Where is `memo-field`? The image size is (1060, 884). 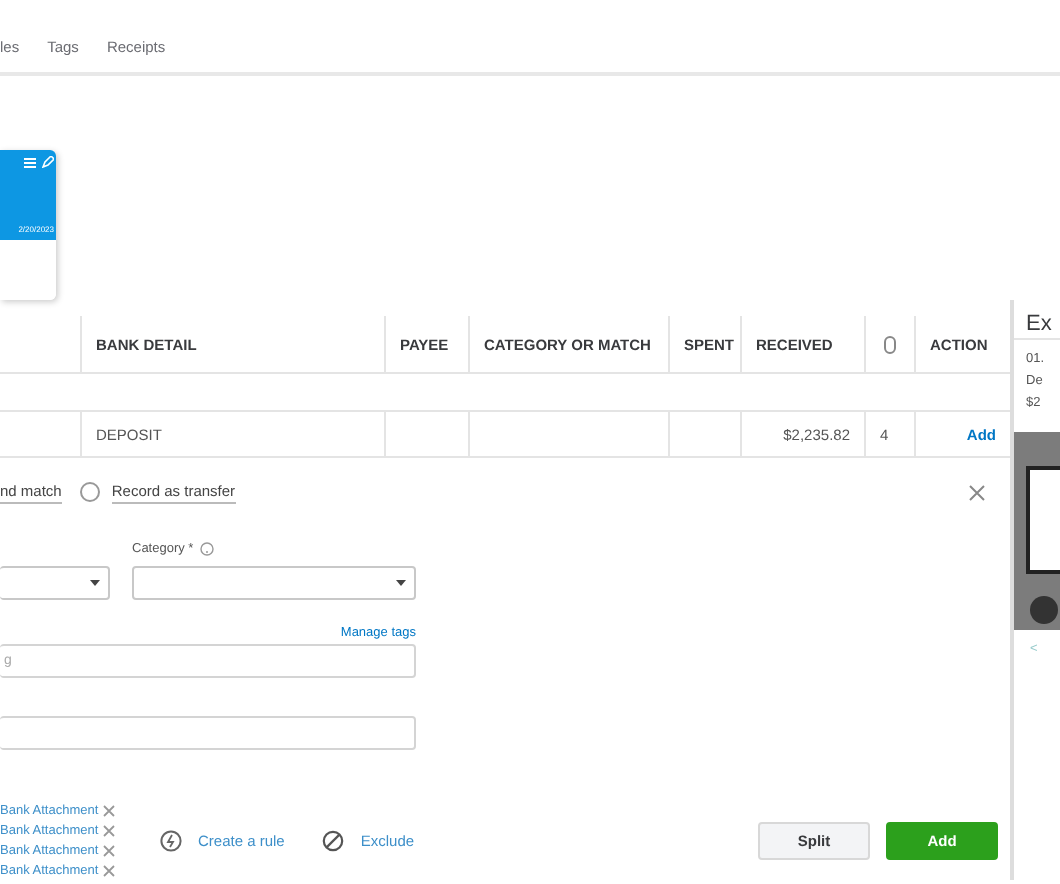 memo-field is located at coordinates (208, 733).